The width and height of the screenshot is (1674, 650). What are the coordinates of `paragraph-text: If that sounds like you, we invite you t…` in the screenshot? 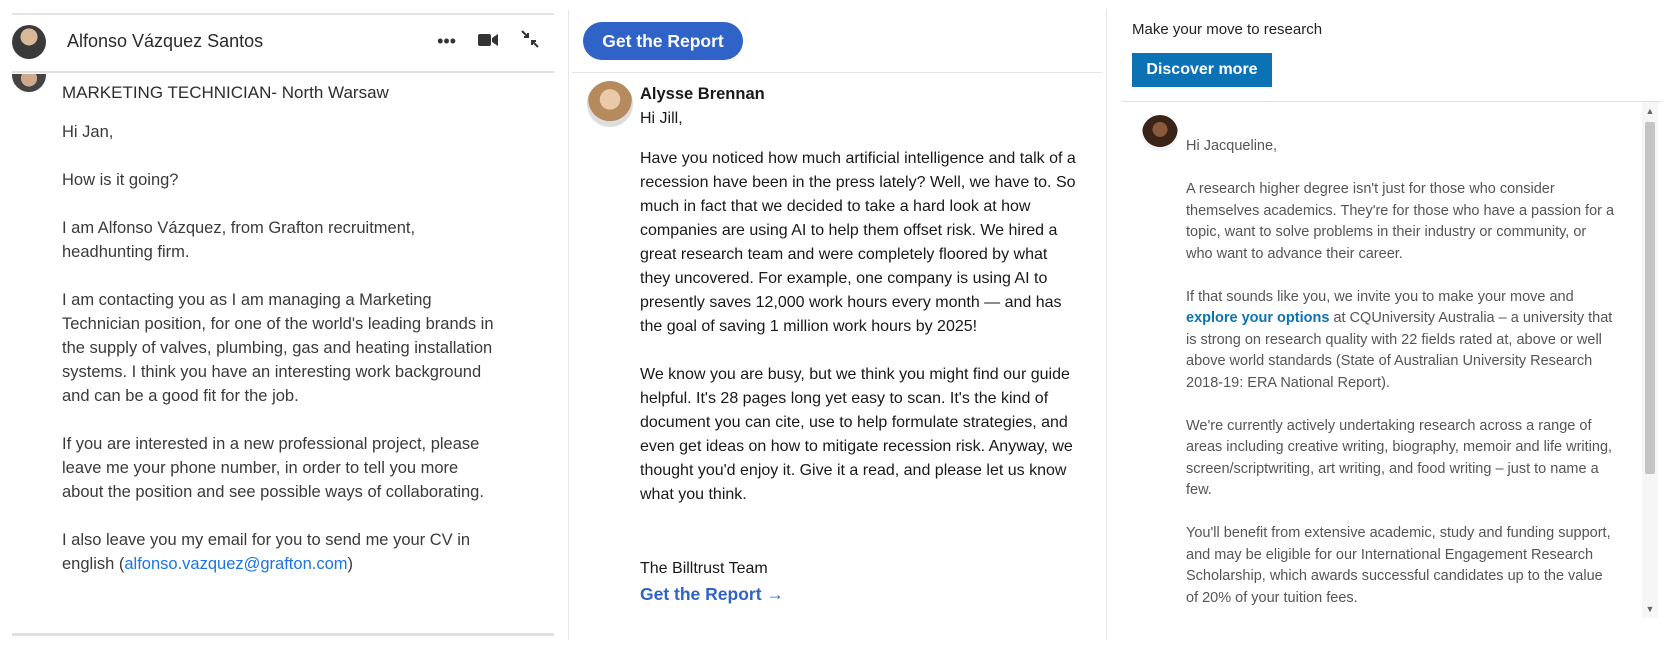 It's located at (1380, 296).